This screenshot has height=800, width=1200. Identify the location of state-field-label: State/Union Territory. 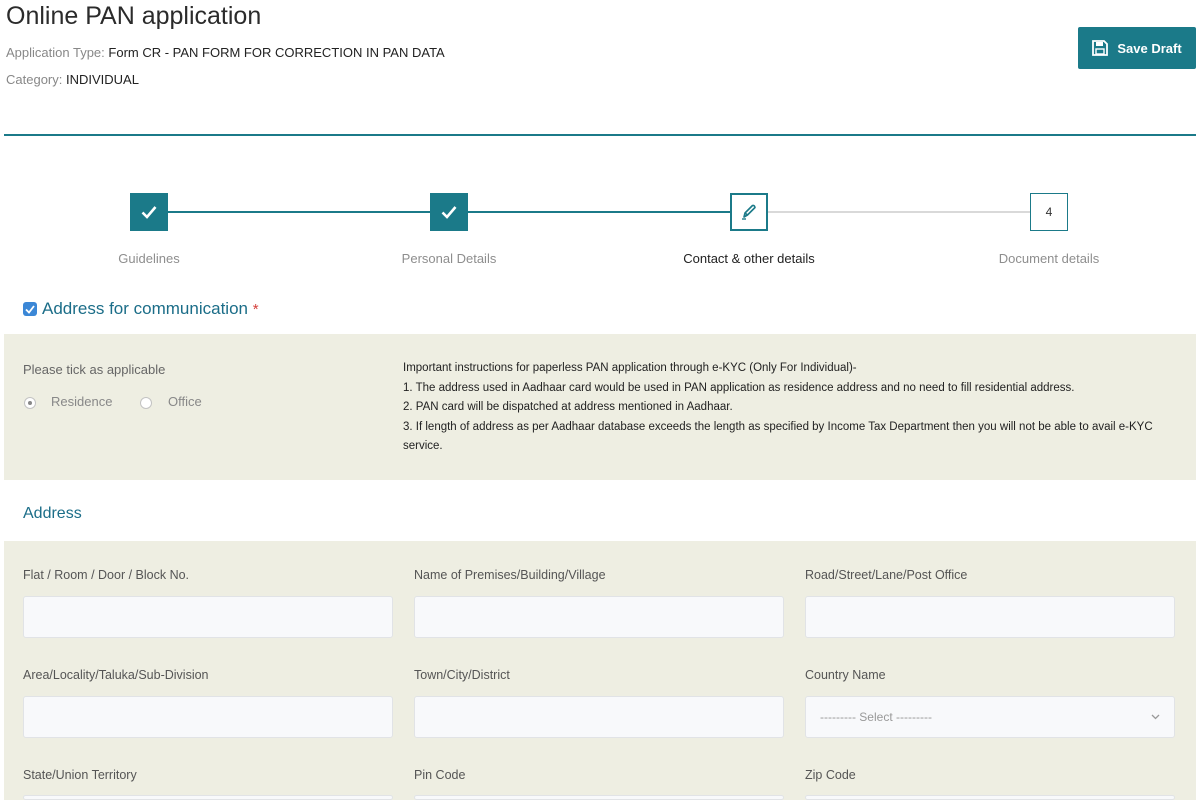
(80, 775).